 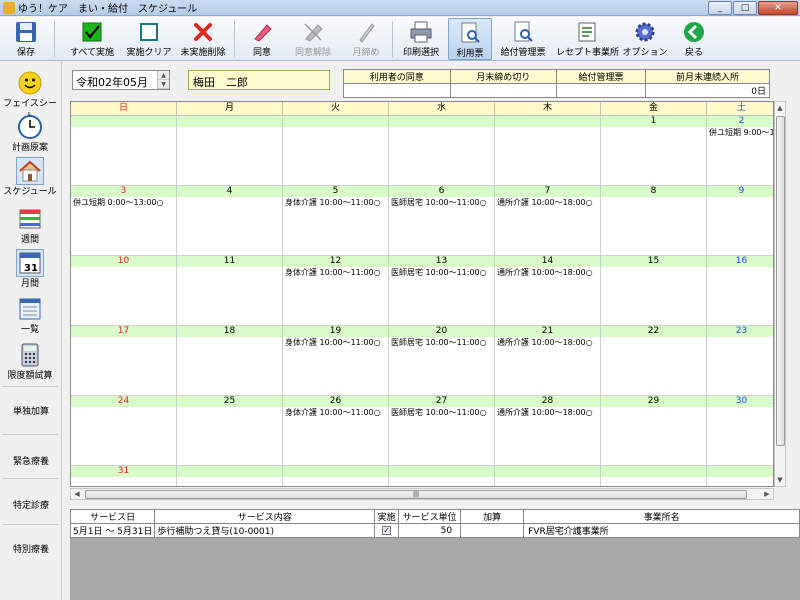 What do you see at coordinates (31, 504) in the screenshot?
I see `sidebar-item-specific-diagnosis: 特定診療` at bounding box center [31, 504].